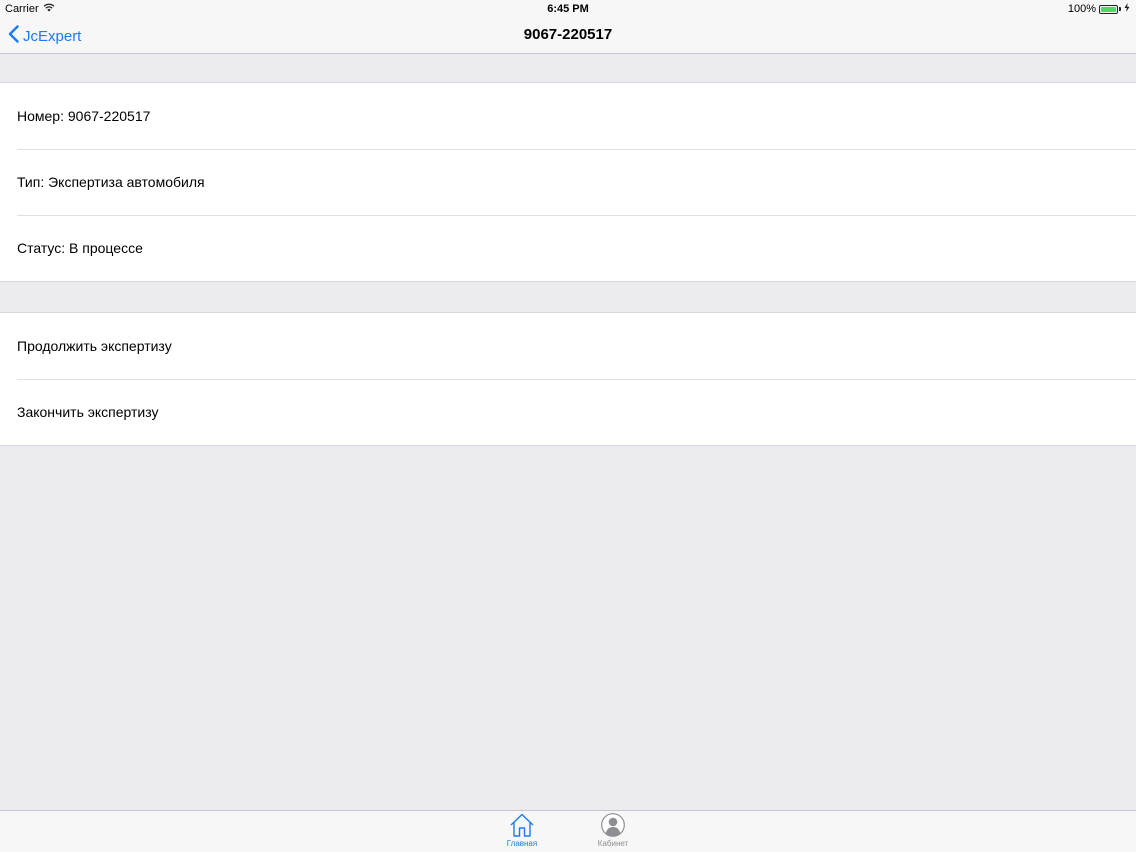 Image resolution: width=1136 pixels, height=852 pixels. I want to click on battery-percent: 100%, so click(1081, 9).